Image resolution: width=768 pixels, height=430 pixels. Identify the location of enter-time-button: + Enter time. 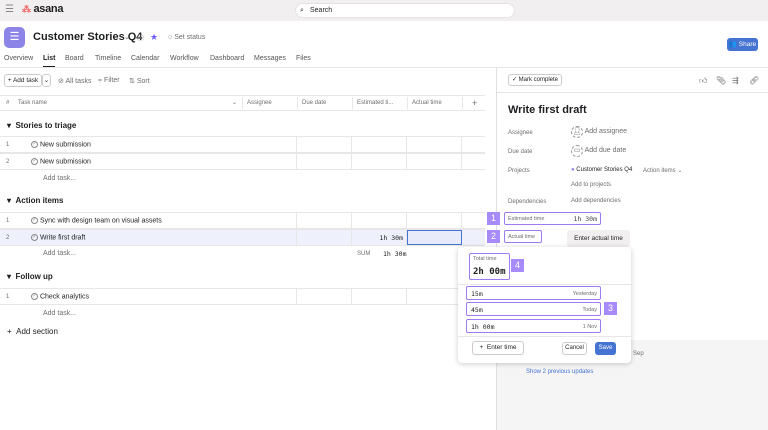
(498, 348).